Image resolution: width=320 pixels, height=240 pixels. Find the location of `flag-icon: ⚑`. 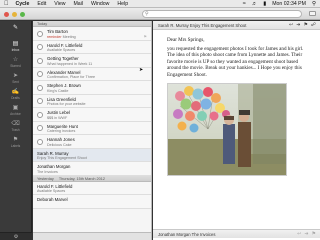

flag-icon: ⚑ is located at coordinates (145, 36).